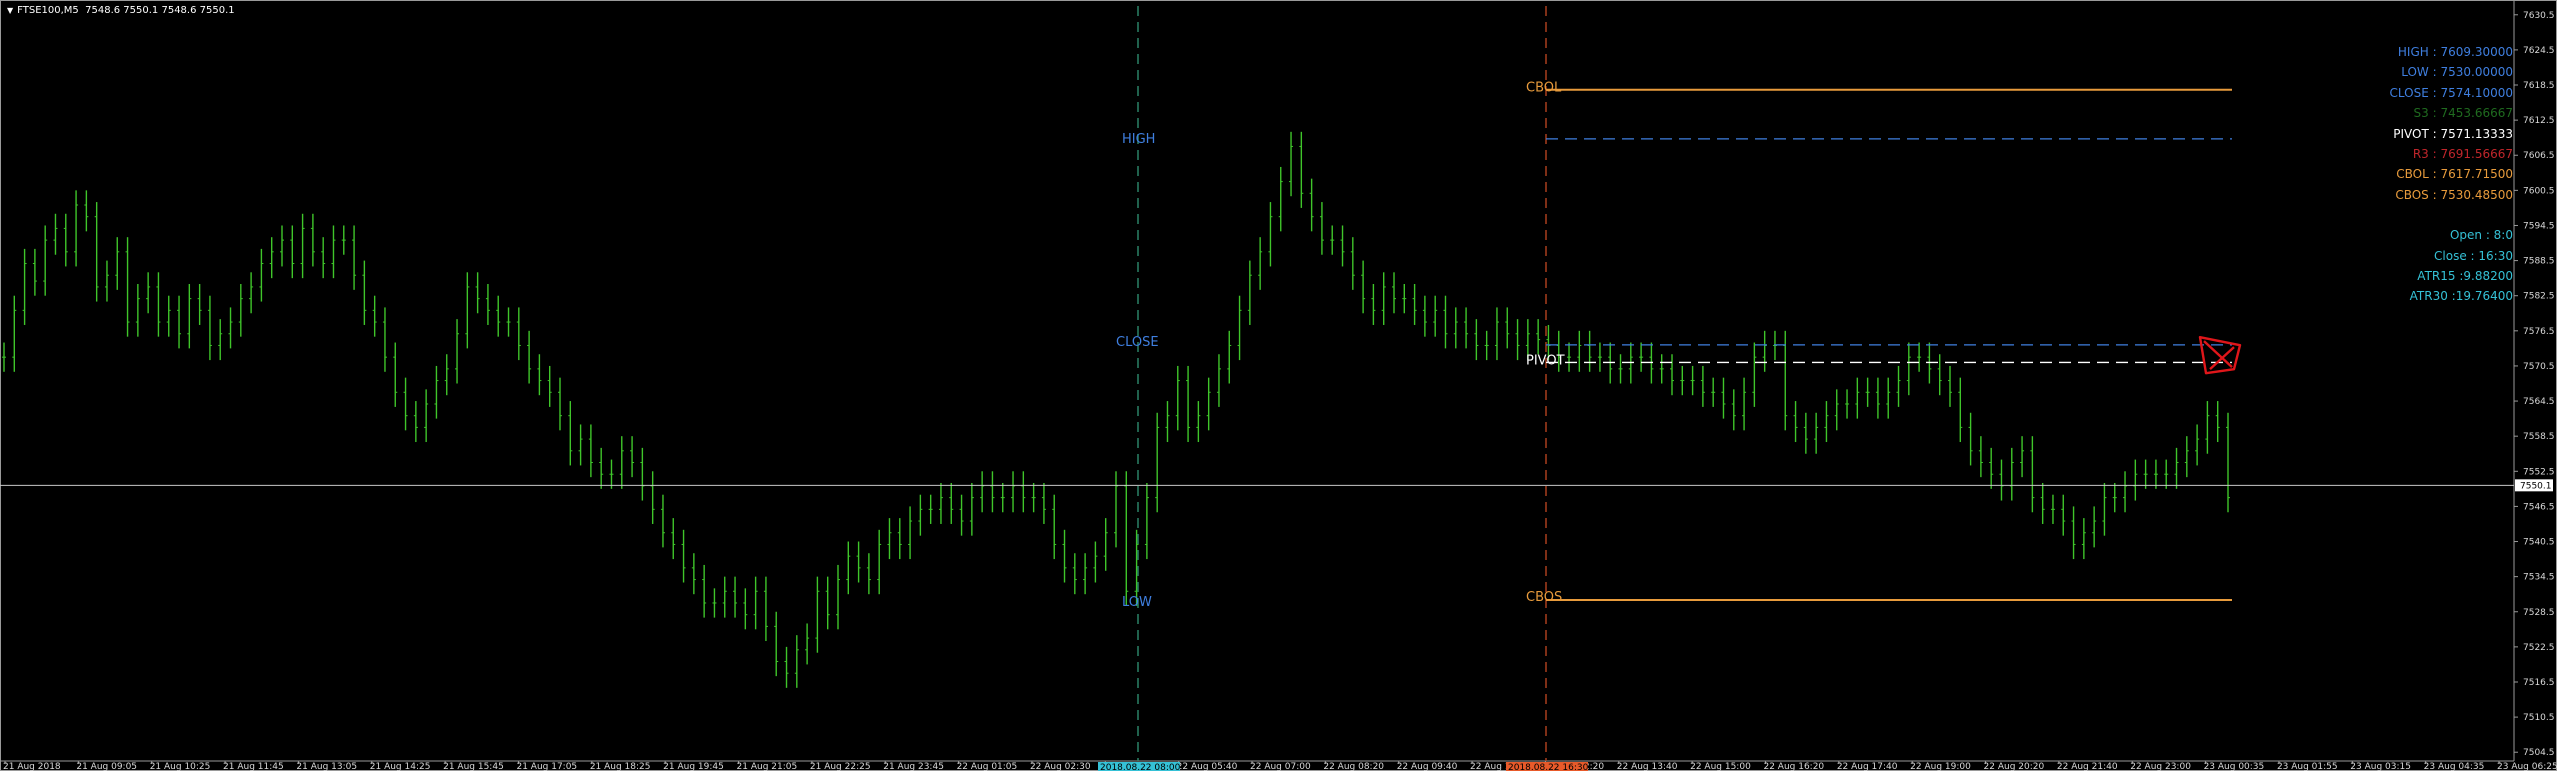 Image resolution: width=2557 pixels, height=771 pixels. What do you see at coordinates (2539, 437) in the screenshot?
I see `price-tick-label: 7558.5` at bounding box center [2539, 437].